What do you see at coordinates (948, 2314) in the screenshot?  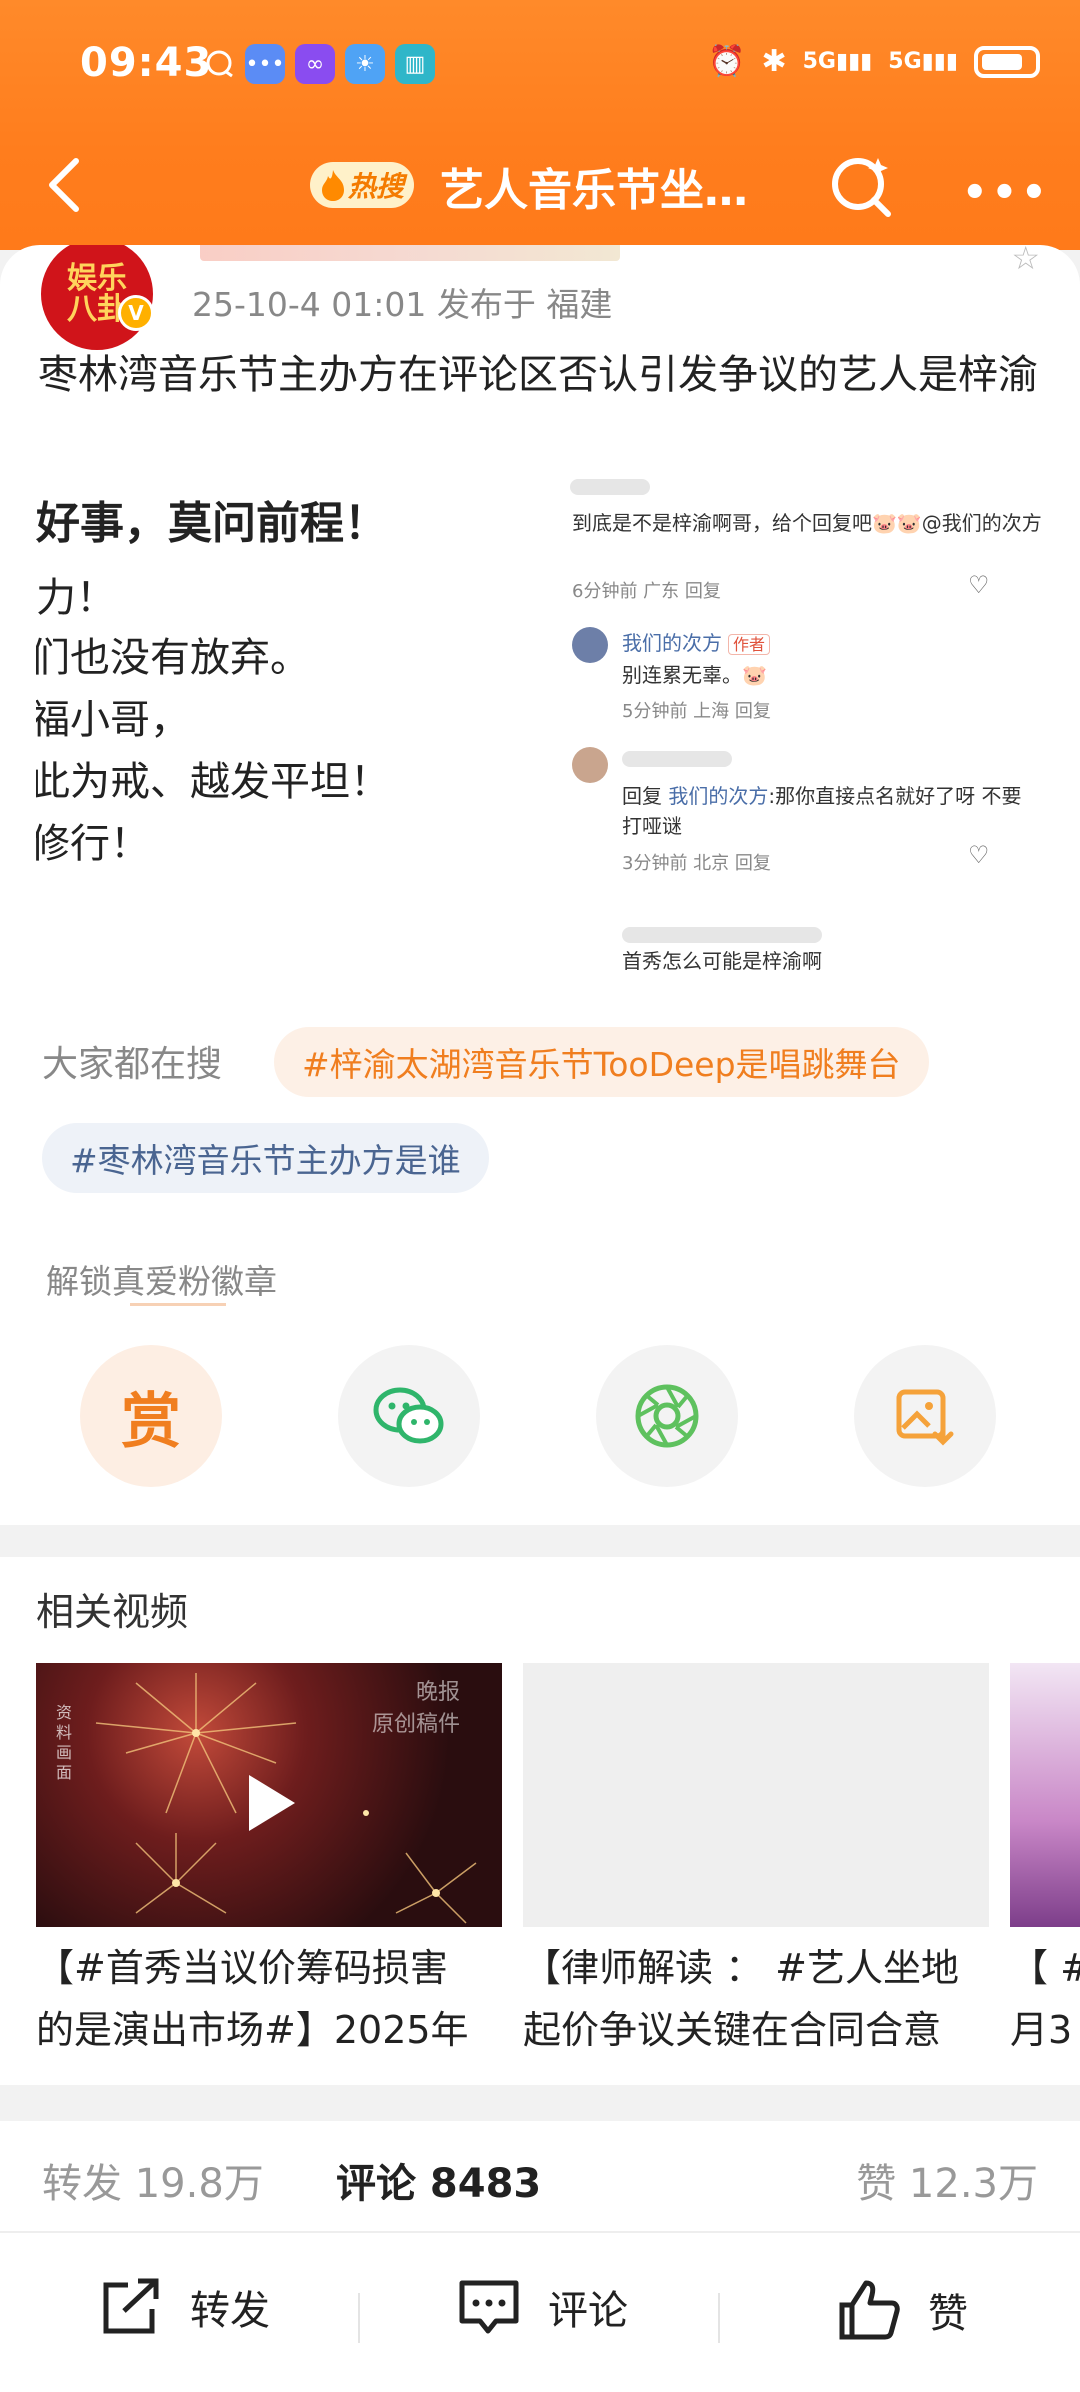 I see `like-label: 赞` at bounding box center [948, 2314].